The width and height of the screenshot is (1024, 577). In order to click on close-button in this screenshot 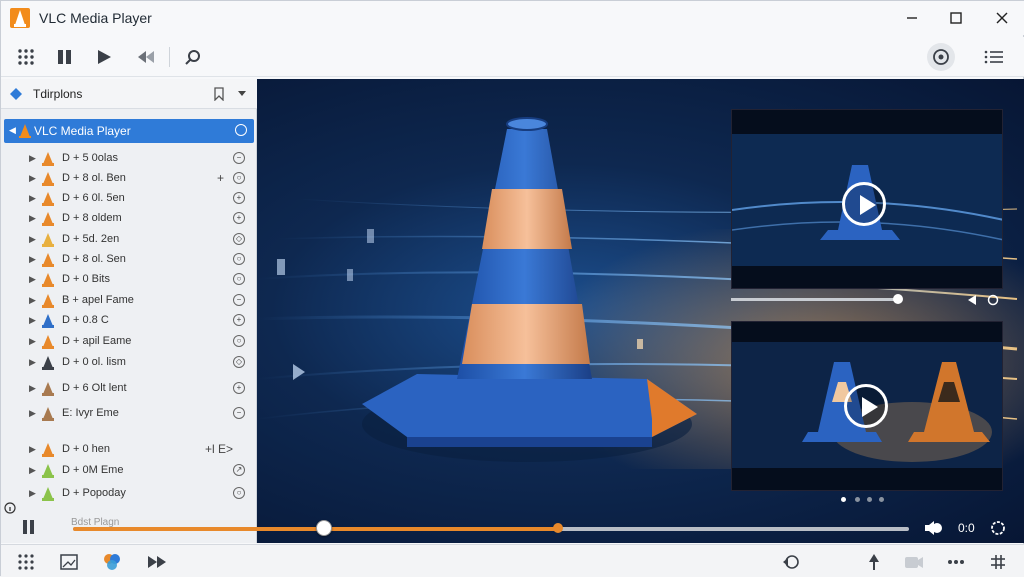, I will do `click(1002, 18)`.